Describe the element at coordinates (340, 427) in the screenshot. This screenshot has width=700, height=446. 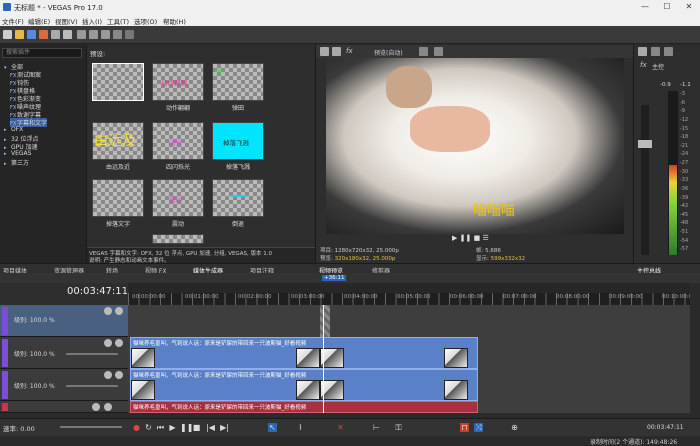
I see `delete-icon: ✕` at that location.